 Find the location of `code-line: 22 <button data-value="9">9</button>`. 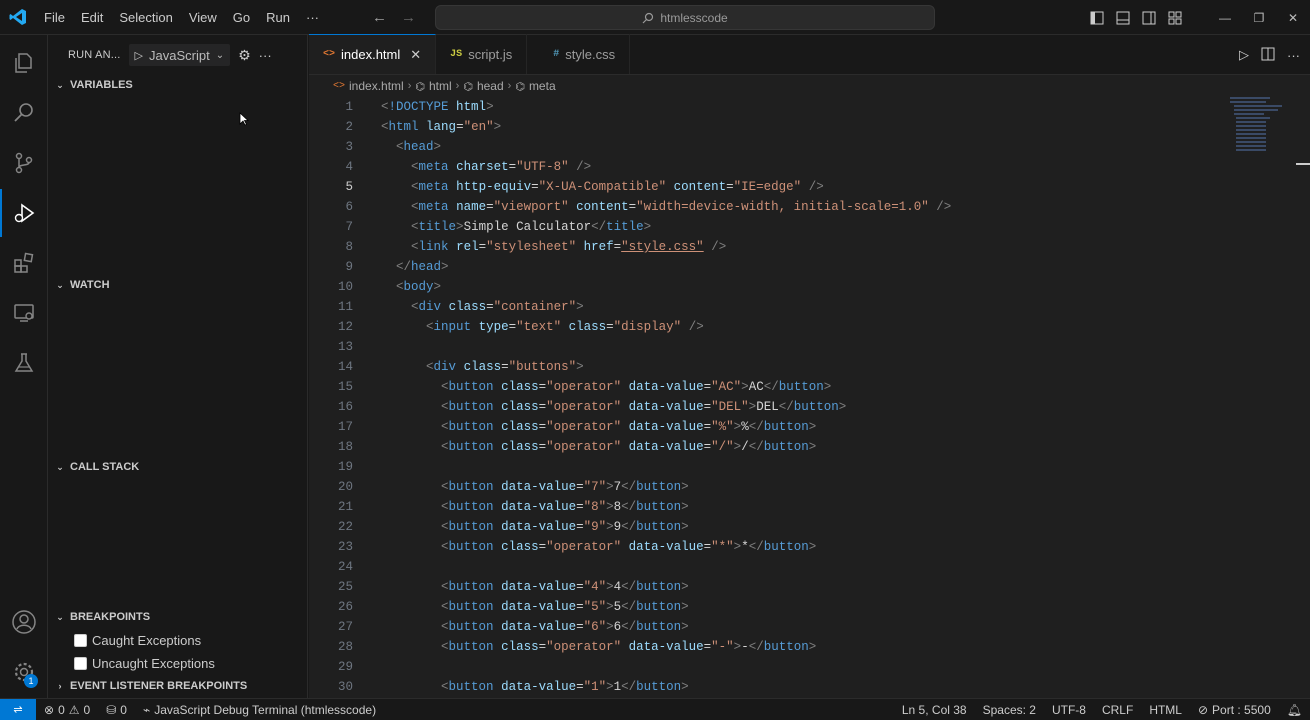

code-line: 22 <button data-value="9">9</button> is located at coordinates (759, 527).